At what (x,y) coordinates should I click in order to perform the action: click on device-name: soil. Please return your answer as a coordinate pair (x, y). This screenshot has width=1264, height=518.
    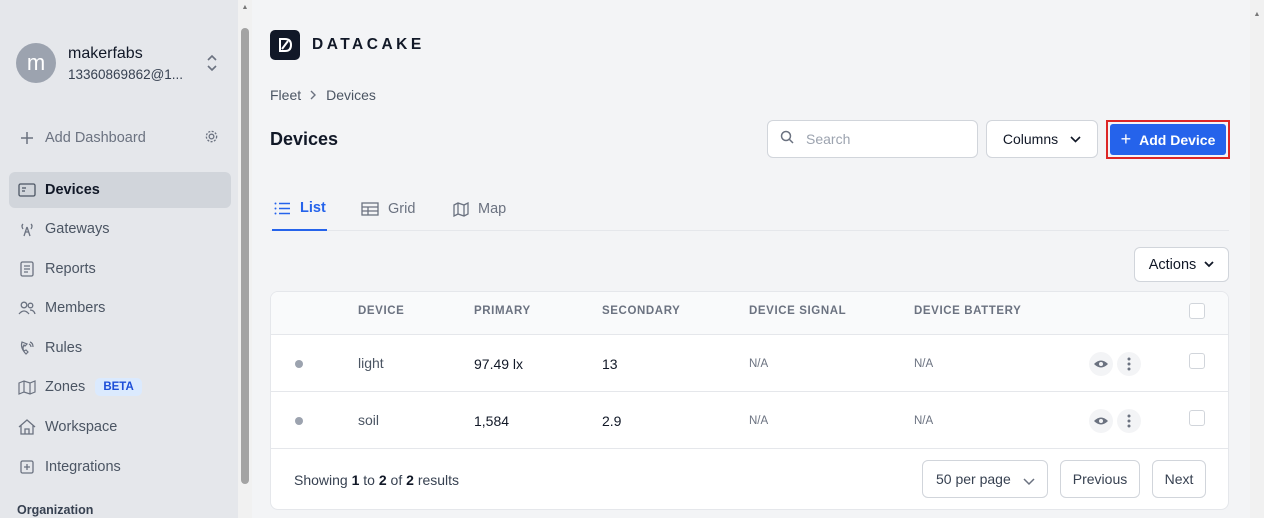
    Looking at the image, I should click on (368, 420).